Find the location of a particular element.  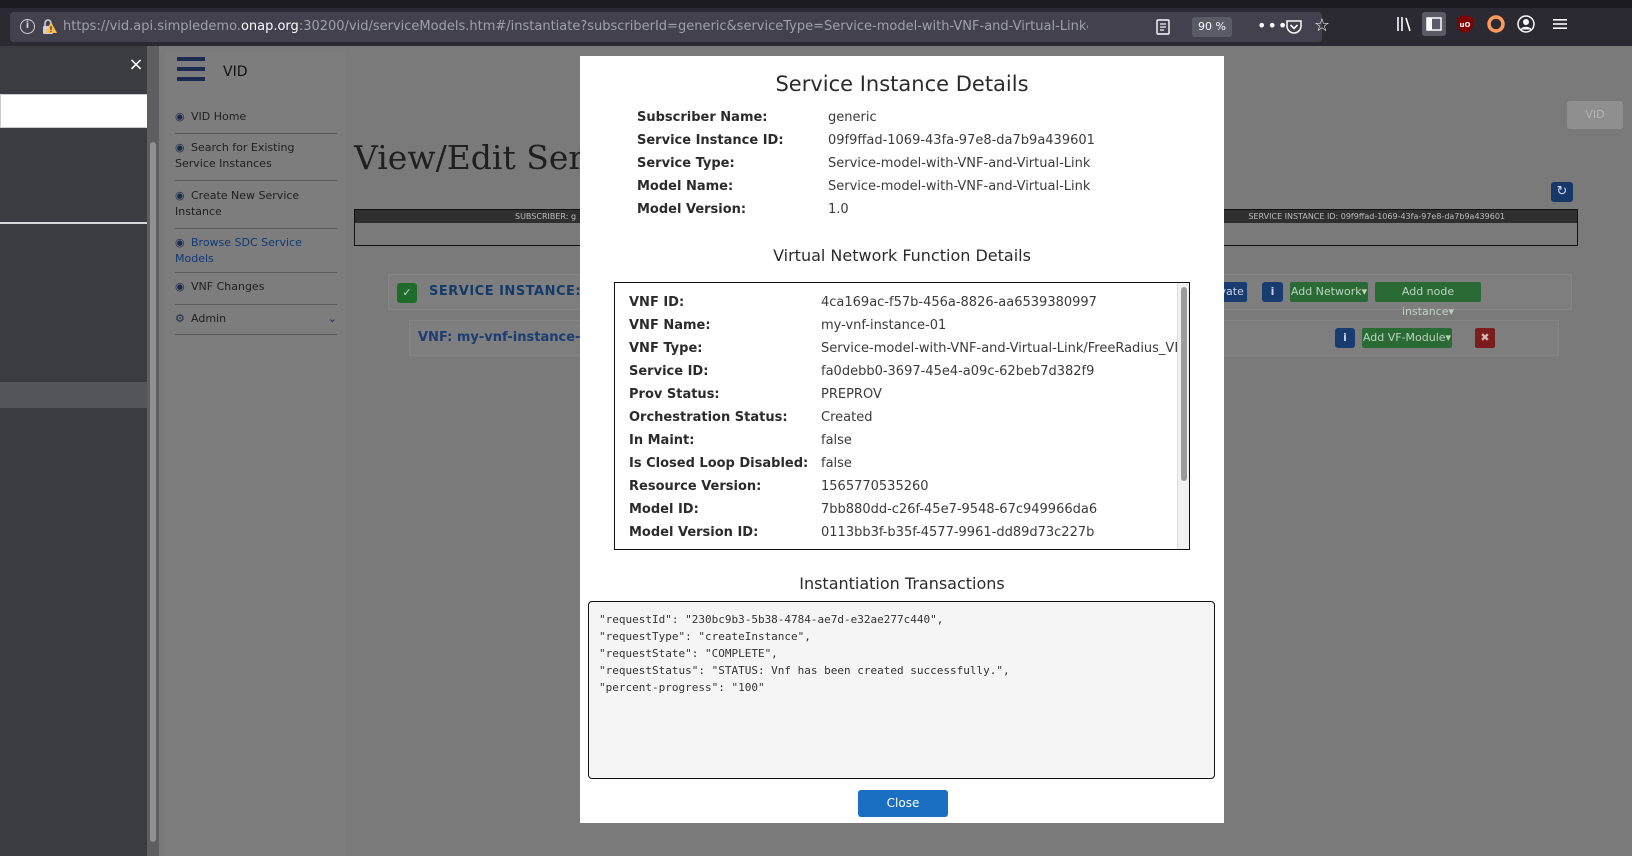

library-icon is located at coordinates (1404, 24).